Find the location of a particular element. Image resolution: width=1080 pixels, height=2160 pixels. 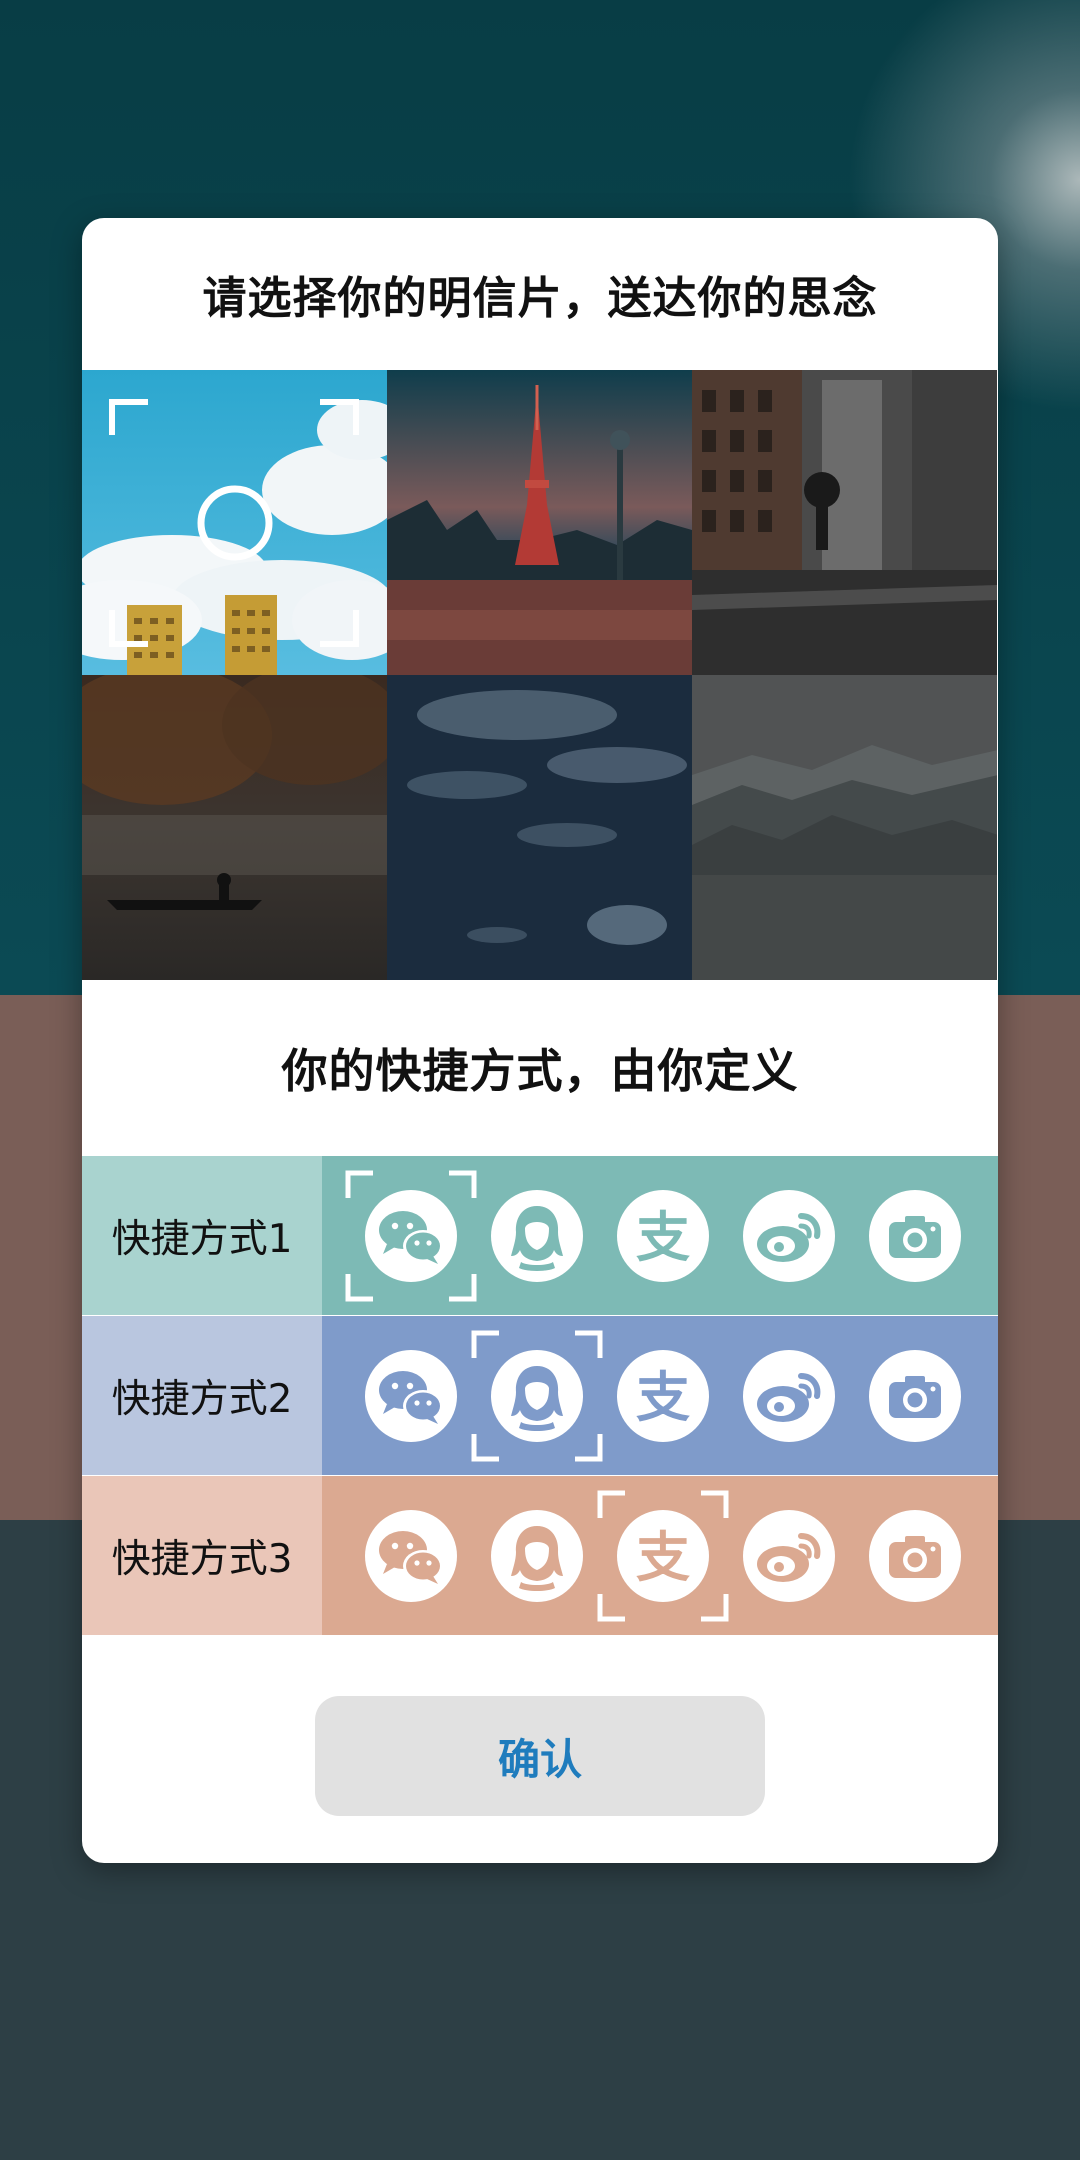

postcard-title: 请选择你的明信片，送达你的思念 is located at coordinates (540, 298).